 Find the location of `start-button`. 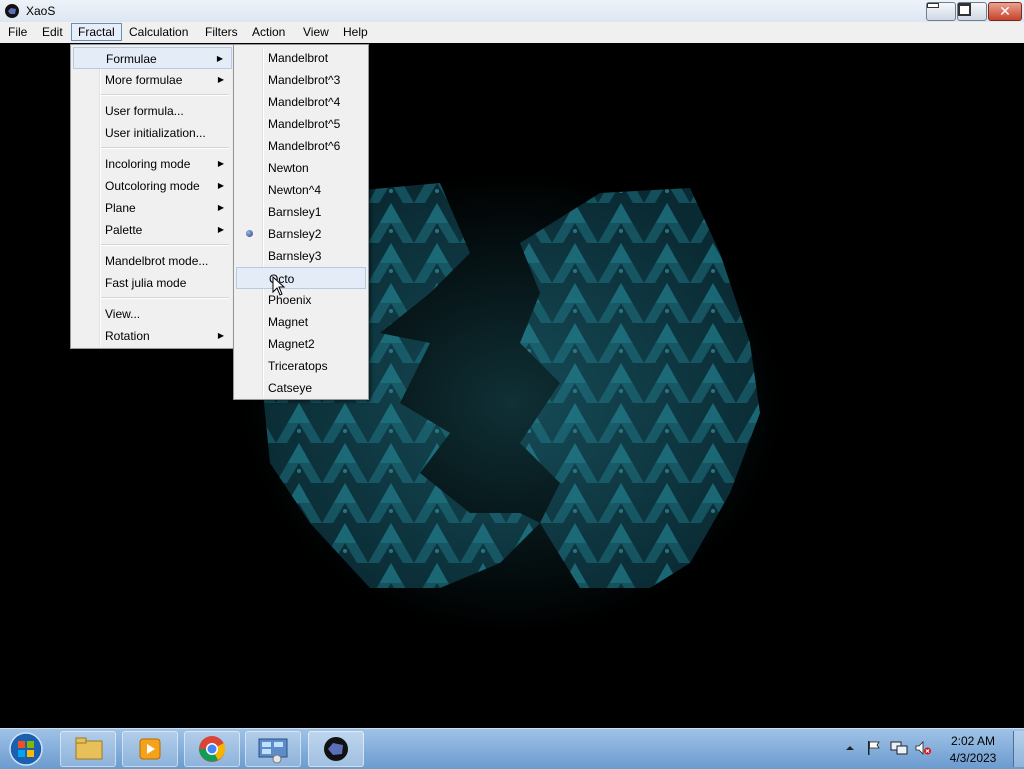

start-button is located at coordinates (26, 749).